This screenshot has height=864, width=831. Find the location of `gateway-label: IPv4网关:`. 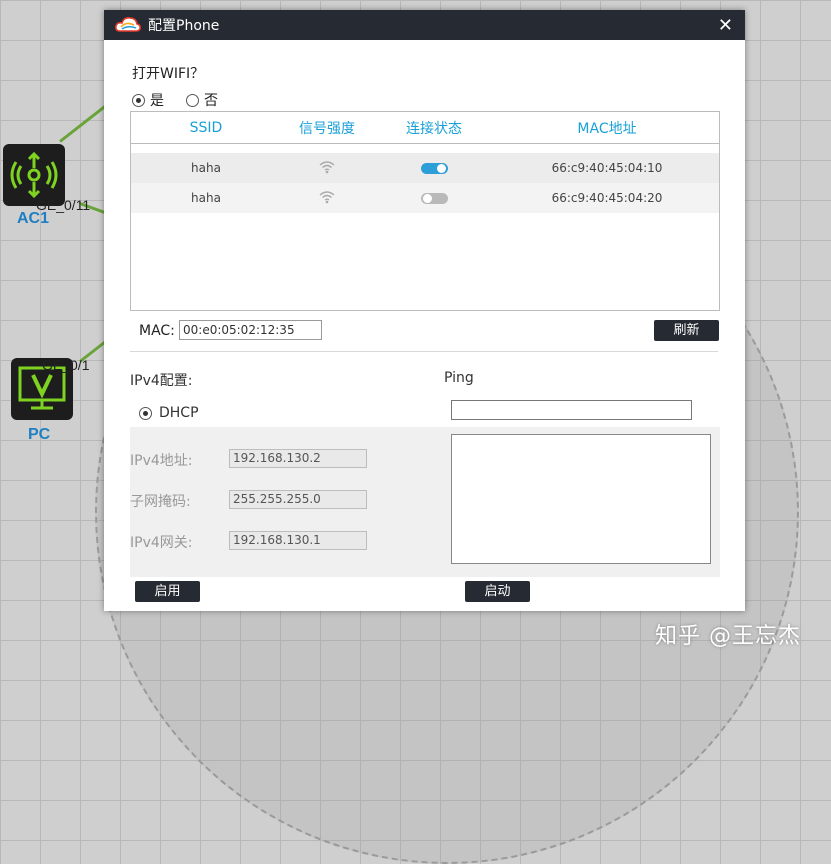

gateway-label: IPv4网关: is located at coordinates (161, 543).